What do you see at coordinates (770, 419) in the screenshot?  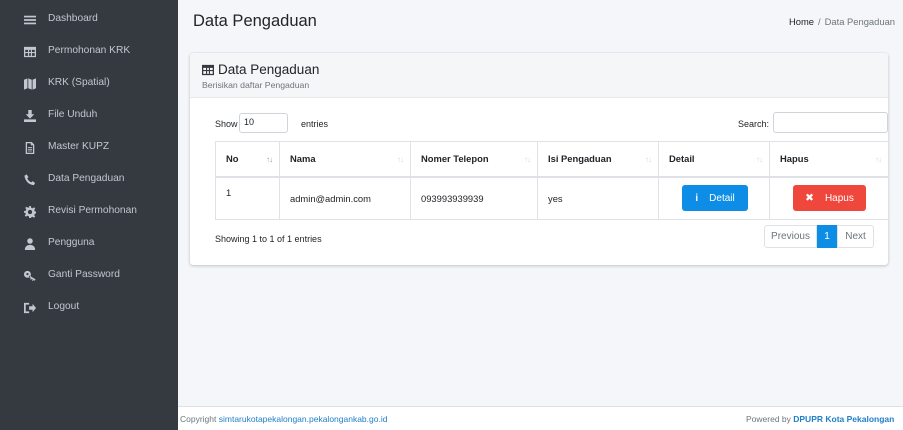 I see `powered-prefix: Powered by` at bounding box center [770, 419].